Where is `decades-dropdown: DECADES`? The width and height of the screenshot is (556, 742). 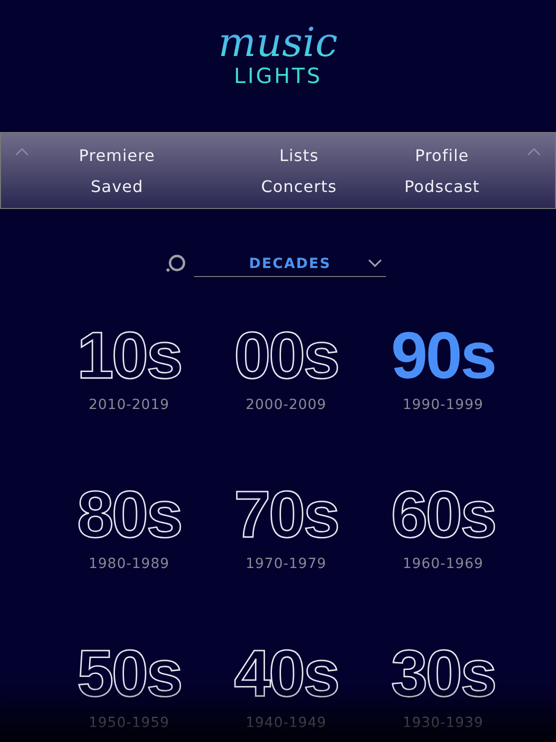 decades-dropdown: DECADES is located at coordinates (290, 264).